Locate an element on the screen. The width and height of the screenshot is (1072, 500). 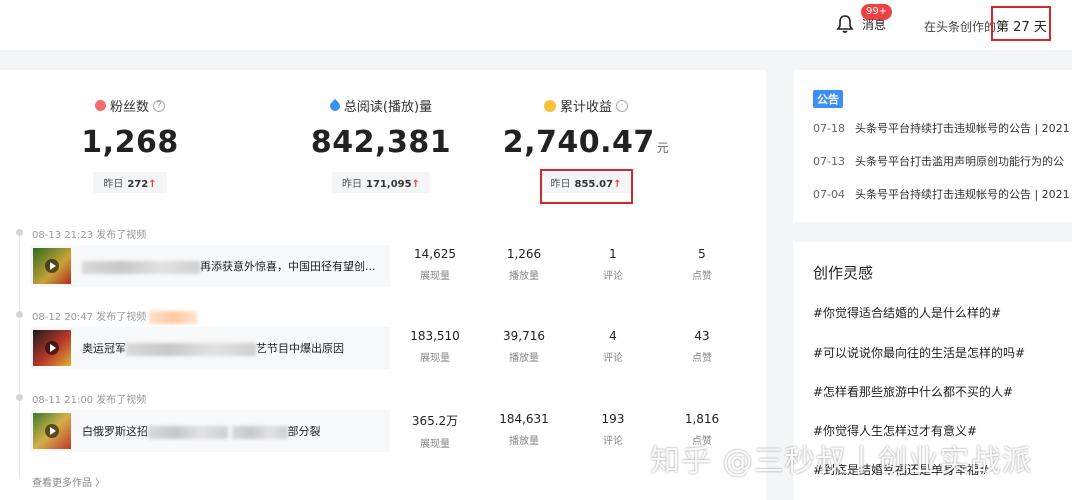
post-card: 白俄罗斯这招 部分裂 is located at coordinates (210, 431).